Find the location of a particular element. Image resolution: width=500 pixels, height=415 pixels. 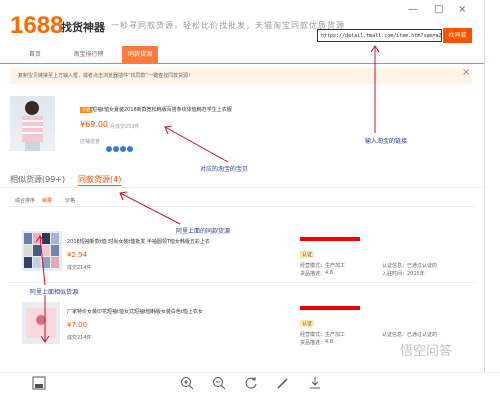

save-icon is located at coordinates (39, 383).